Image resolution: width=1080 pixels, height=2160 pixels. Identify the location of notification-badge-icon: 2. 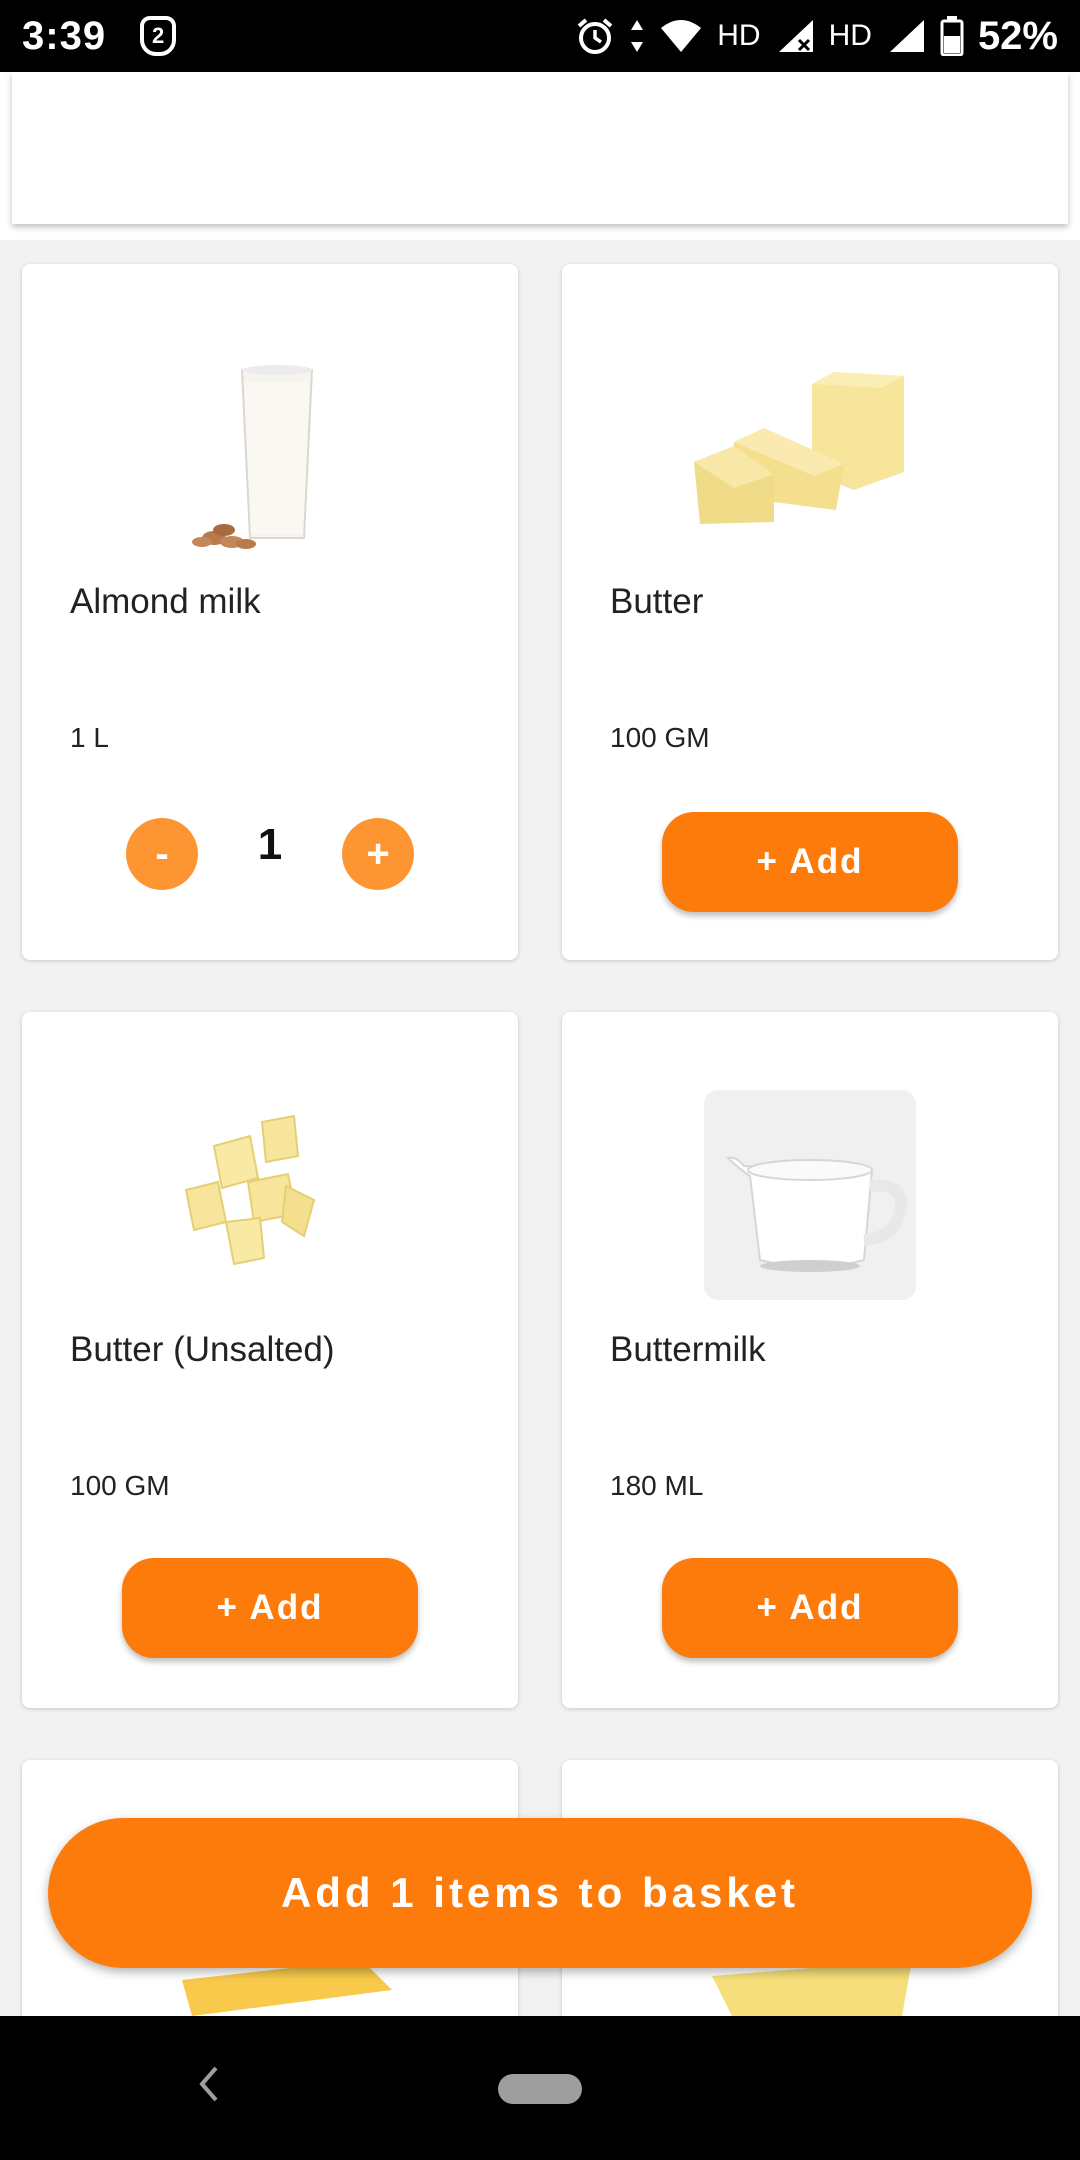
(158, 36).